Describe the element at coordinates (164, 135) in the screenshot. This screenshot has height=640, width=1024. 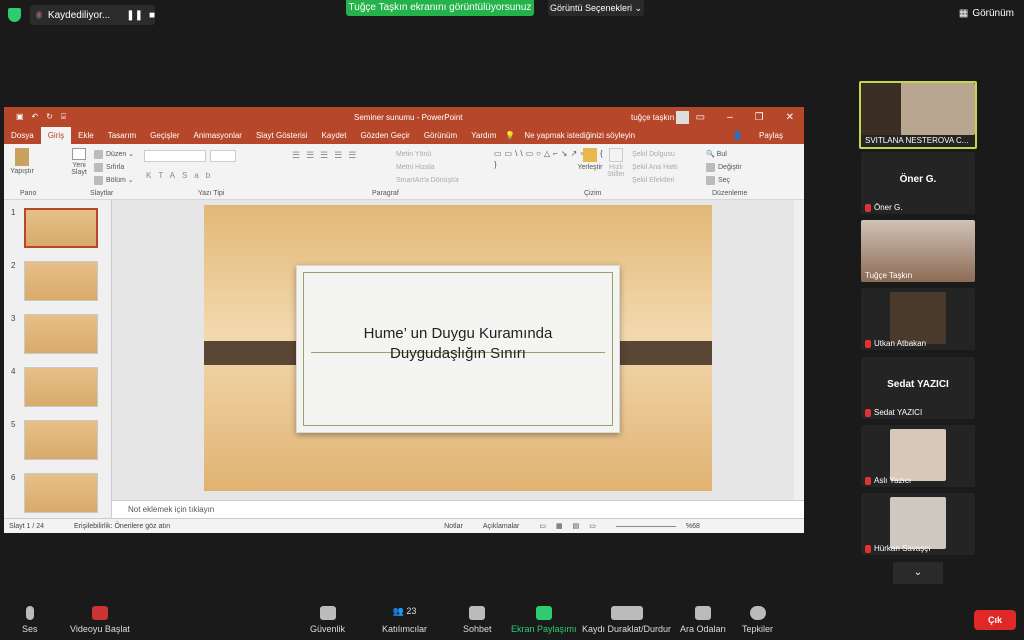
I see `tab-transitions: Geçişler` at that location.